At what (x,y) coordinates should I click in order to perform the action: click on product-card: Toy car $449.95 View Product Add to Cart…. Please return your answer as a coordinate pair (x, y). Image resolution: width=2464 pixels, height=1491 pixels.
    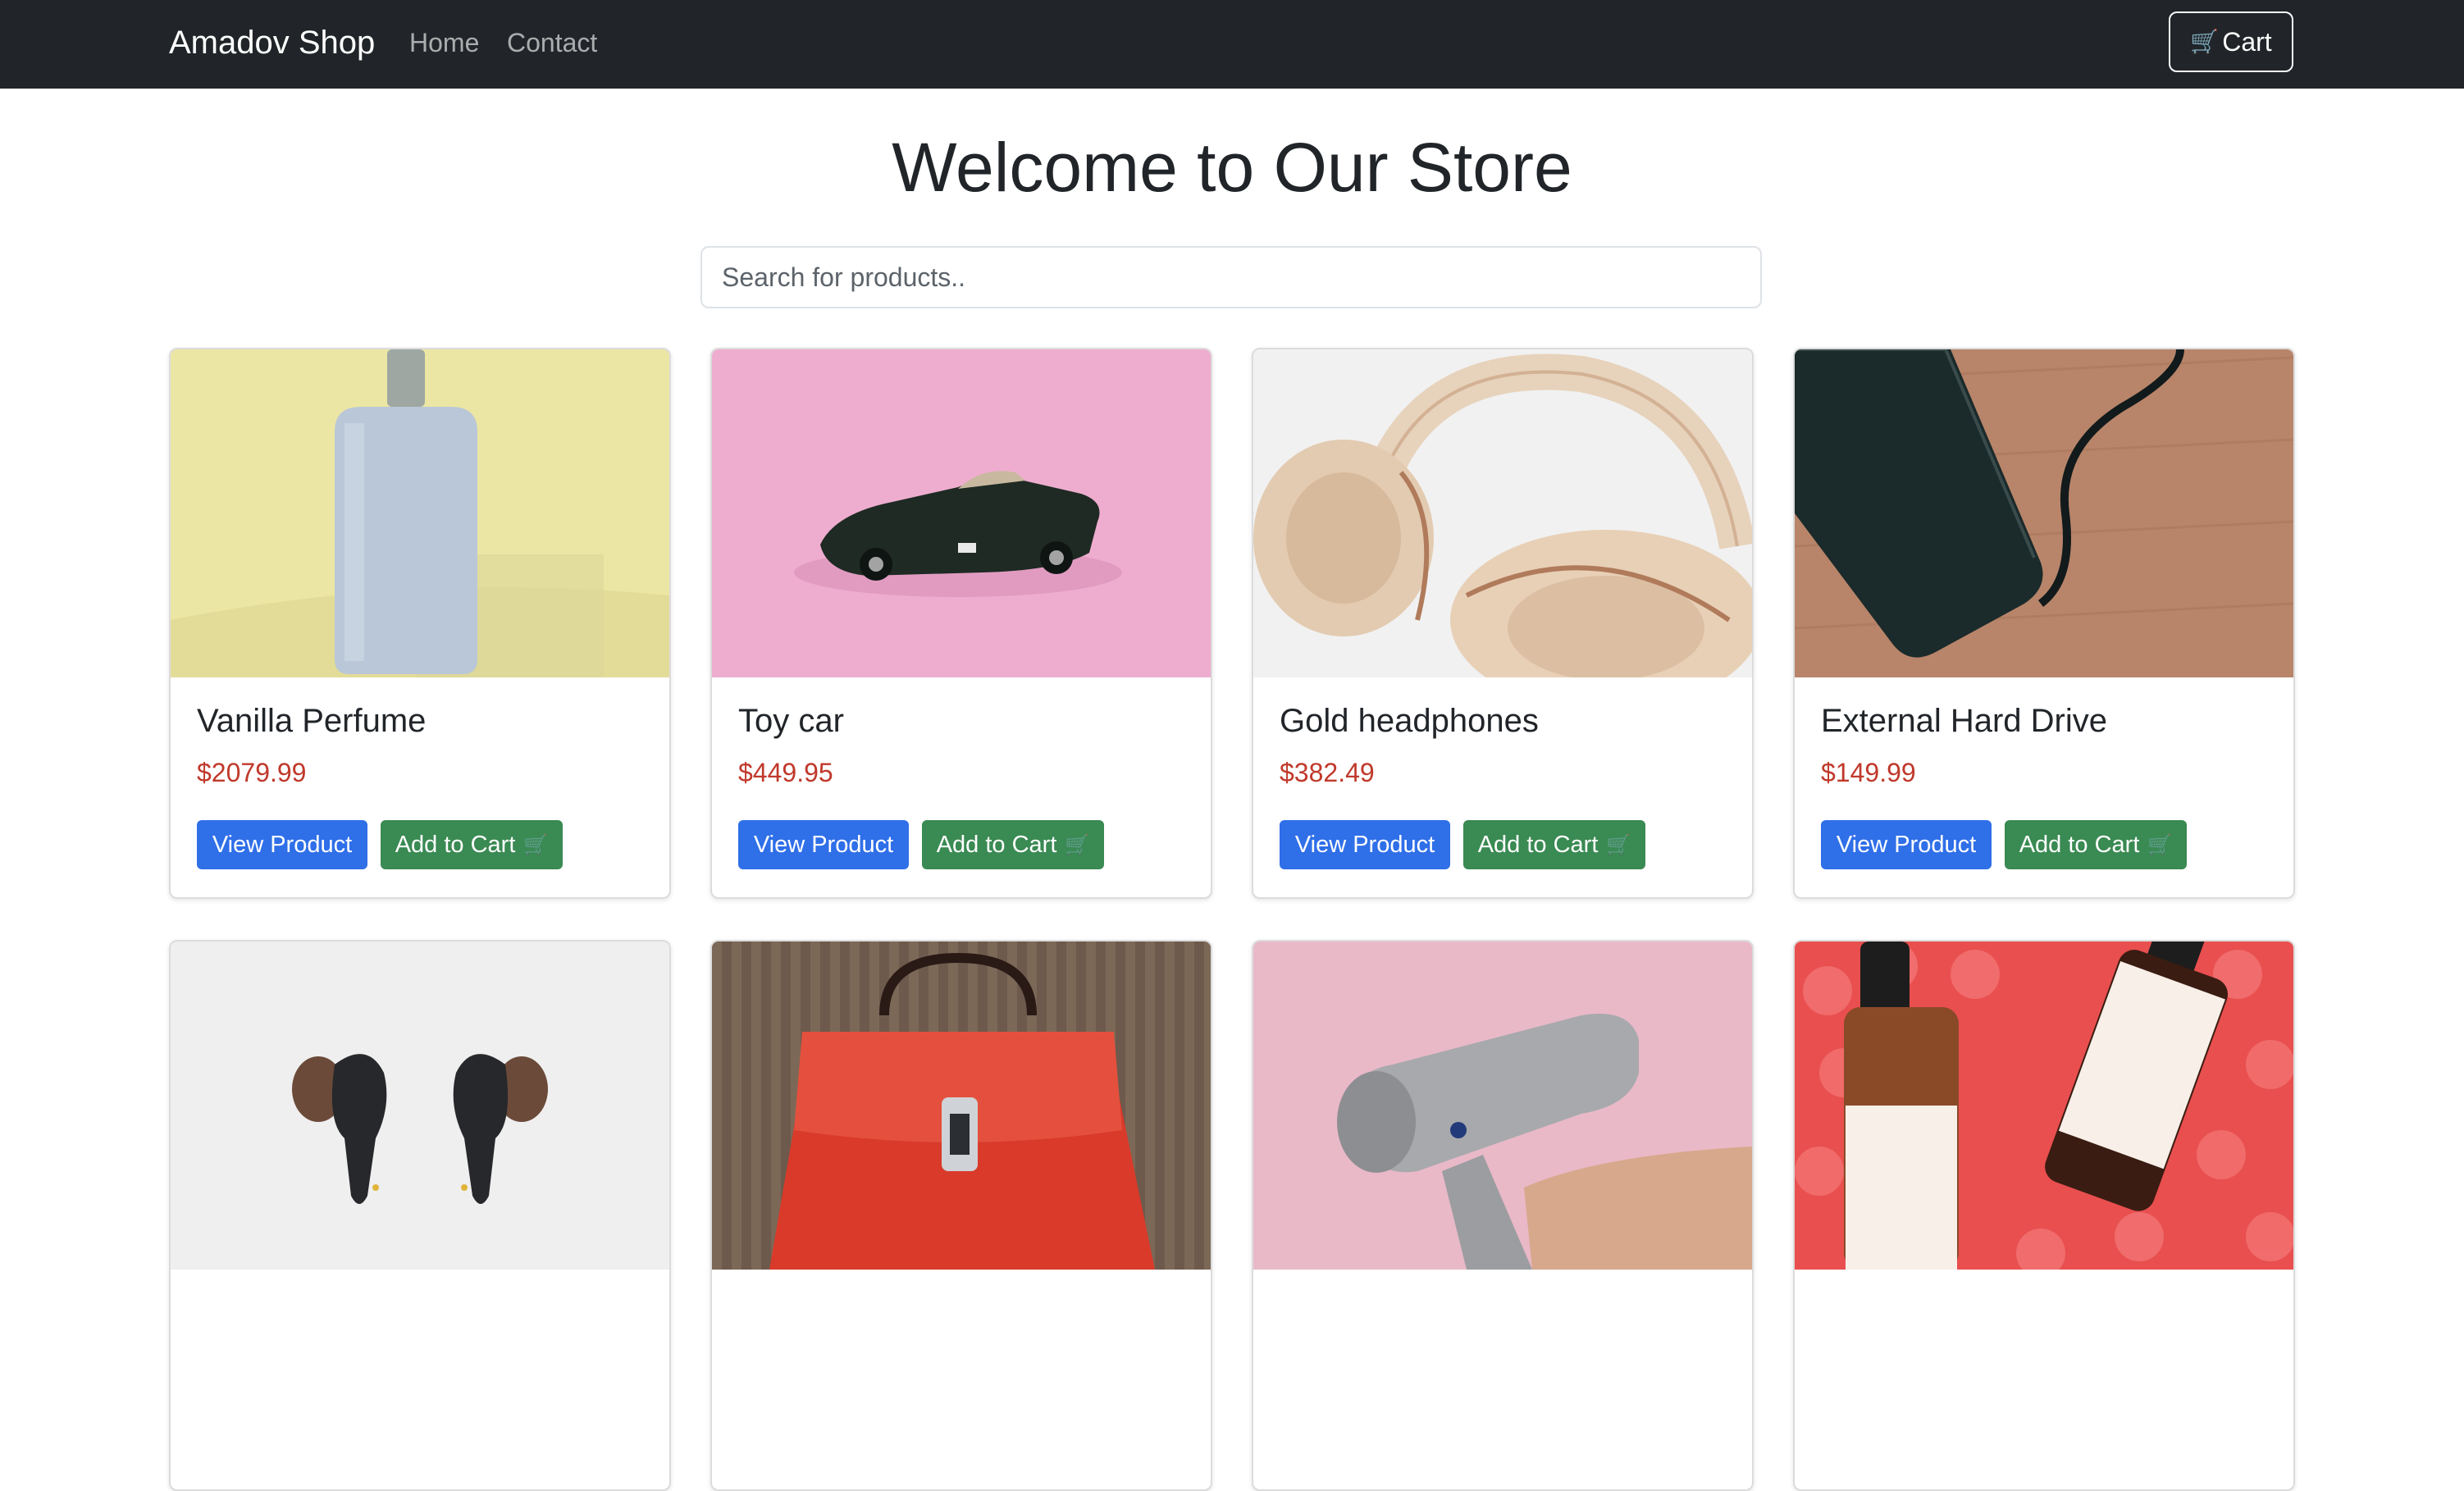
    Looking at the image, I should click on (961, 623).